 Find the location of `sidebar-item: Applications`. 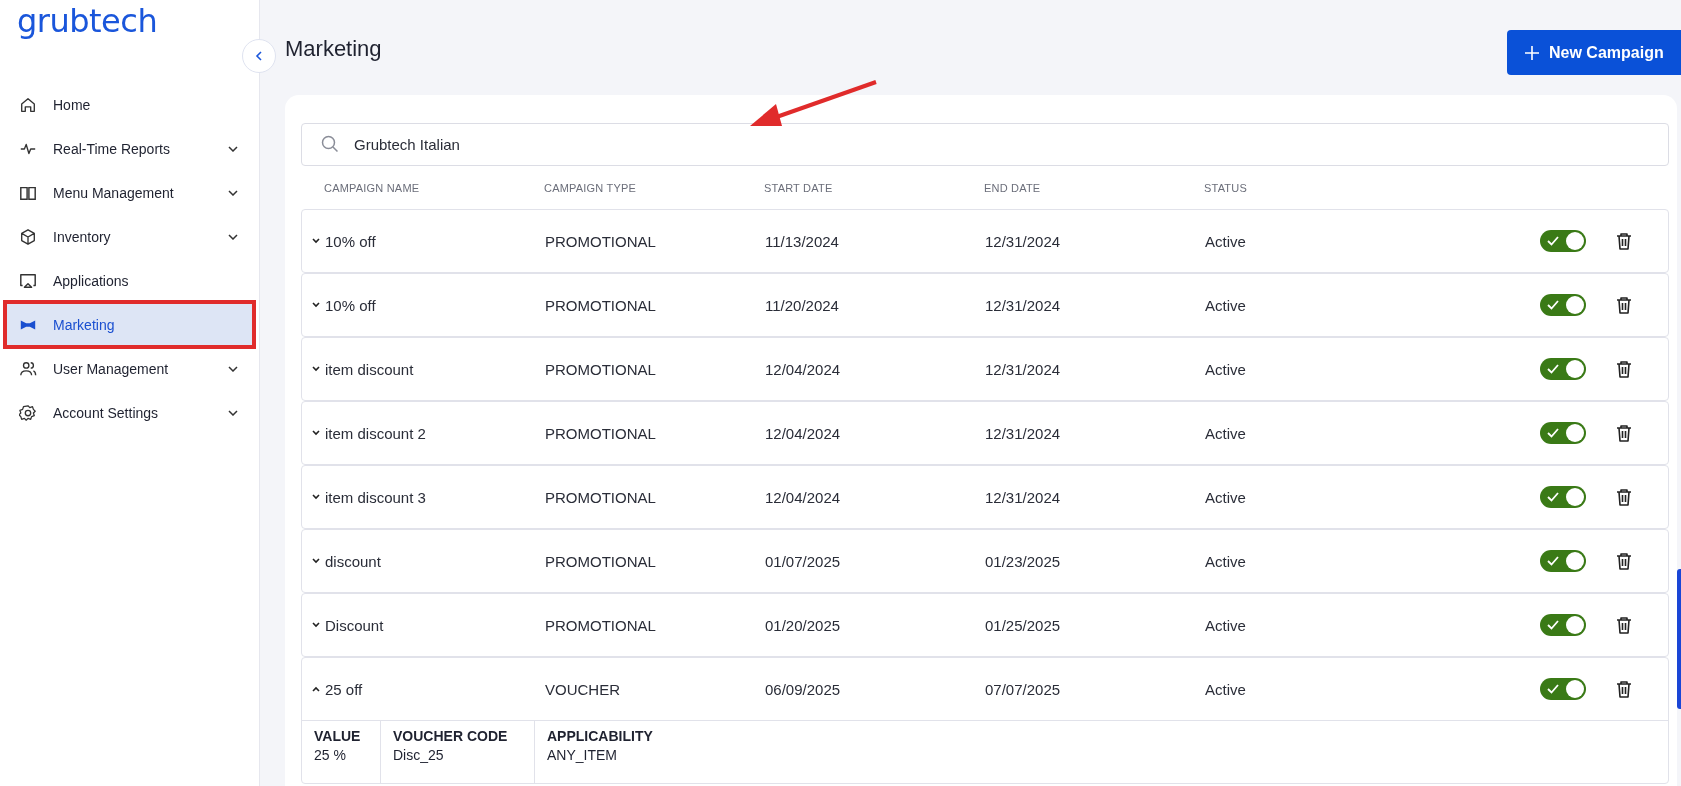

sidebar-item: Applications is located at coordinates (129, 280).